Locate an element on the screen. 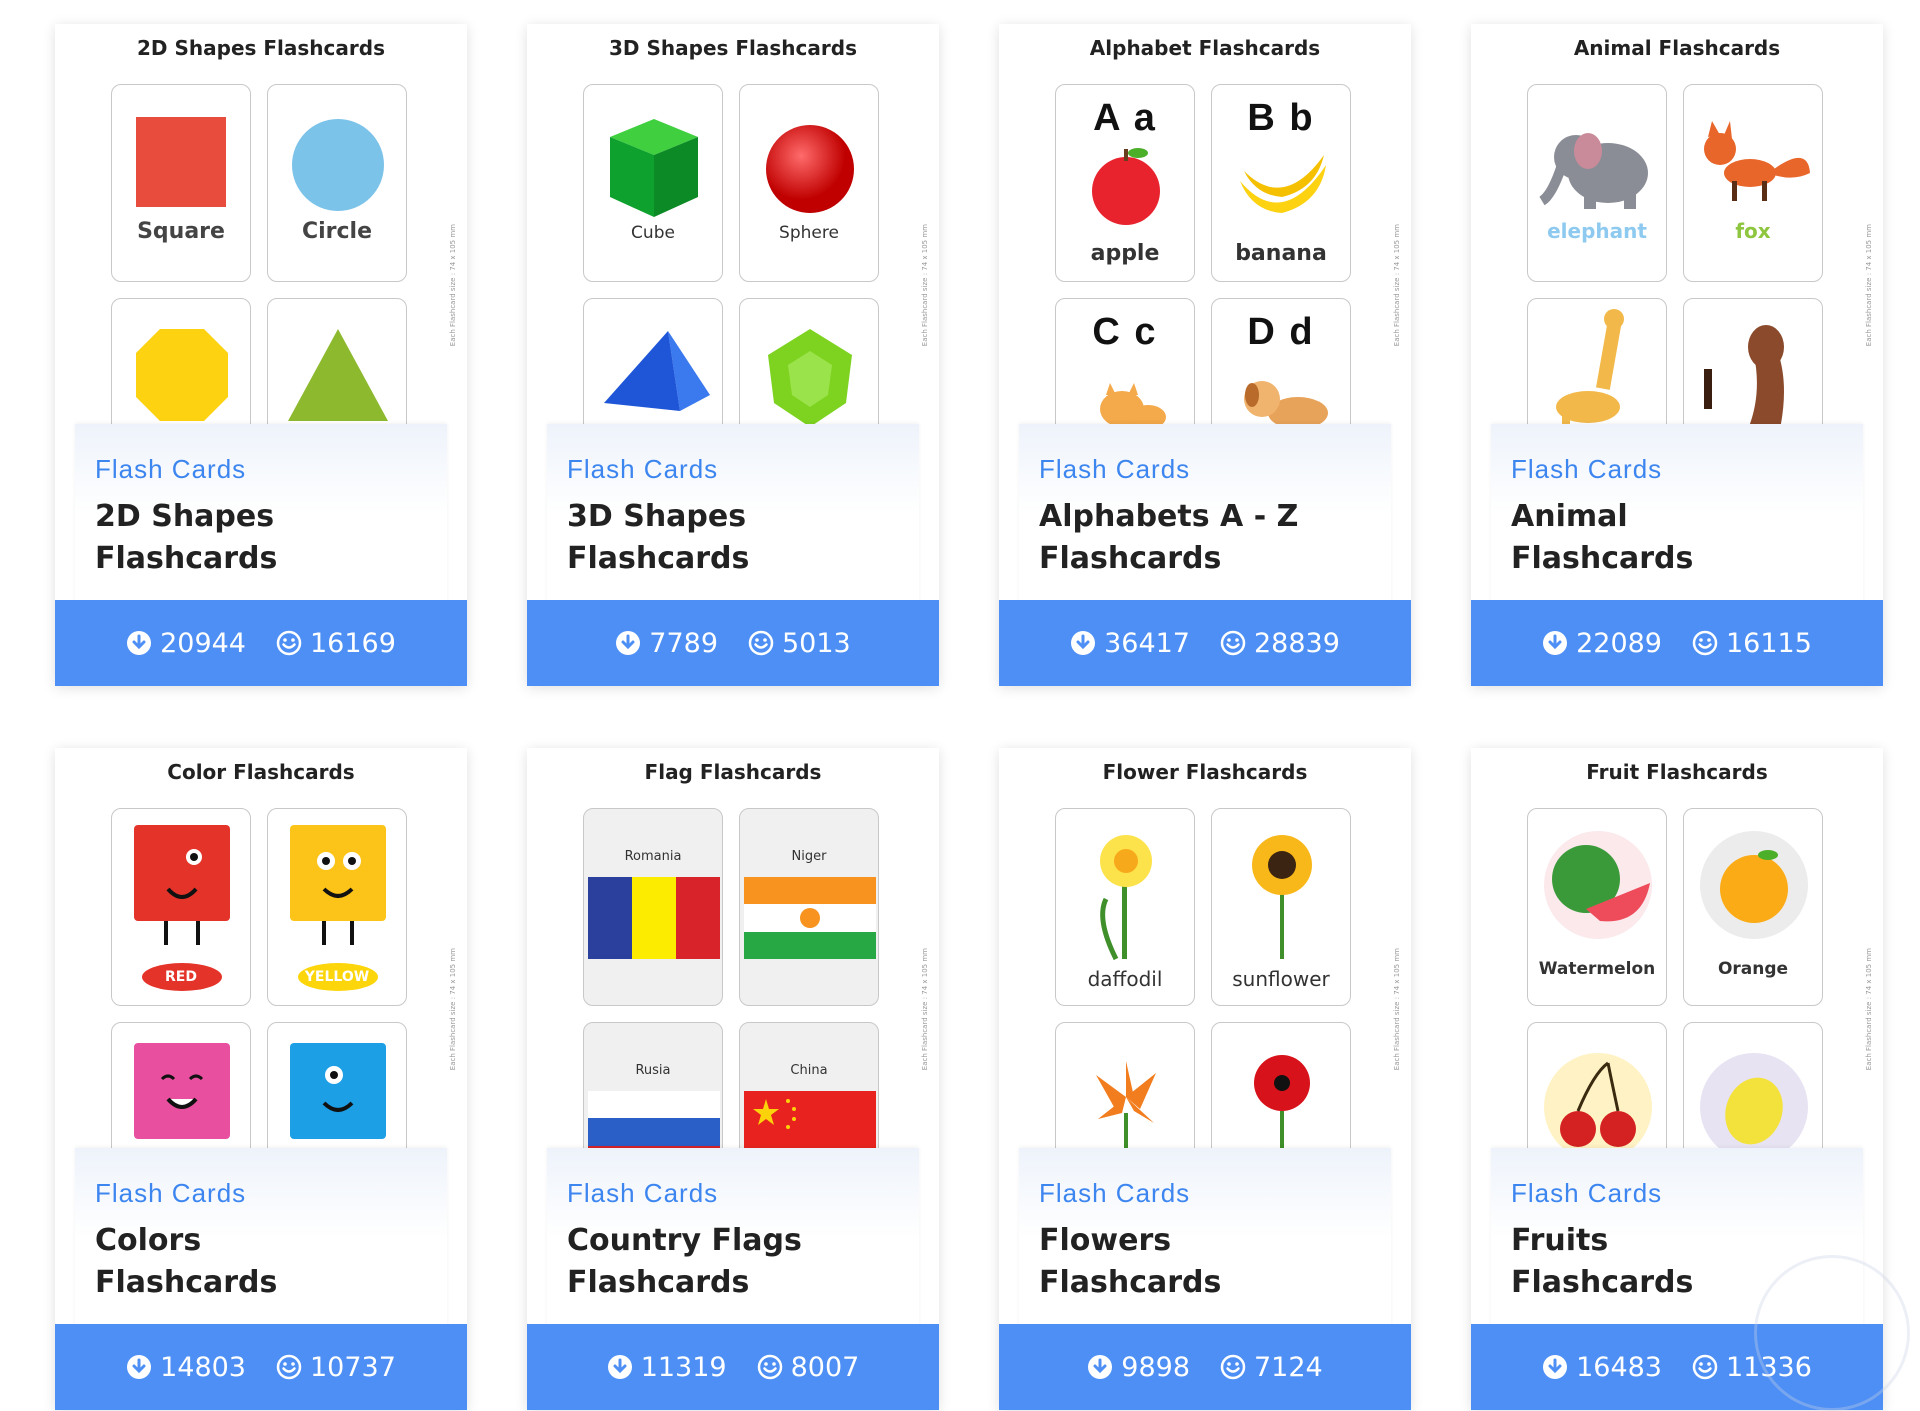 The width and height of the screenshot is (1920, 1411). download-count: 11319 is located at coordinates (667, 1367).